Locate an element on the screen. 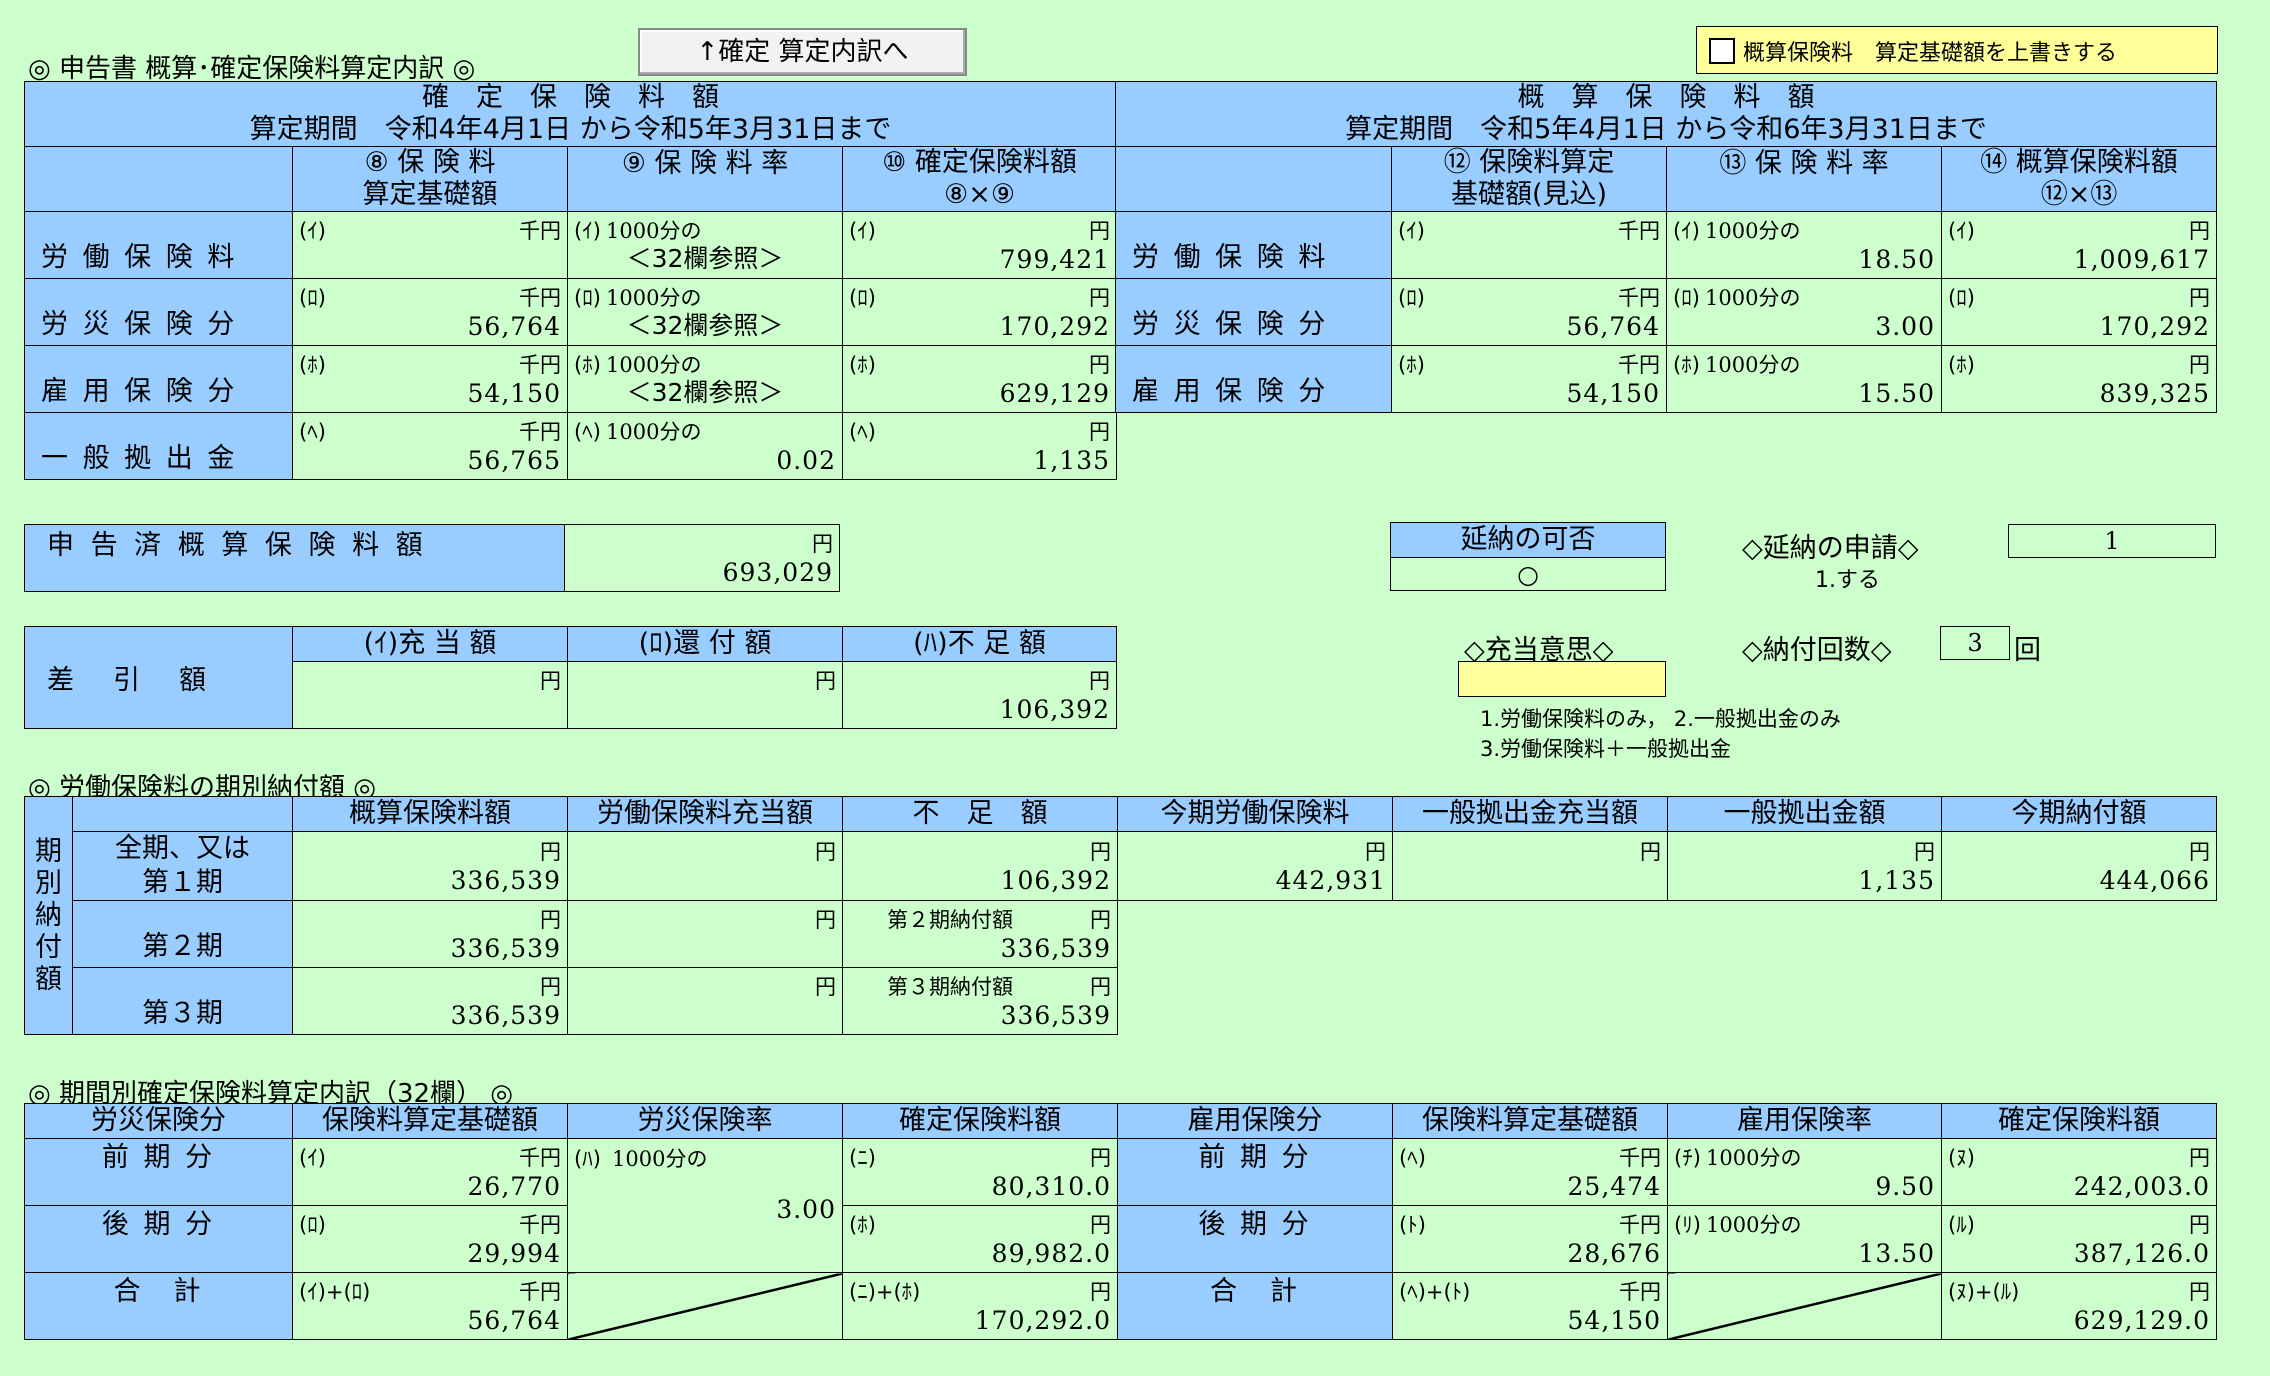  value-cell: (ﾍ) 千円 56,765 is located at coordinates (430, 446).